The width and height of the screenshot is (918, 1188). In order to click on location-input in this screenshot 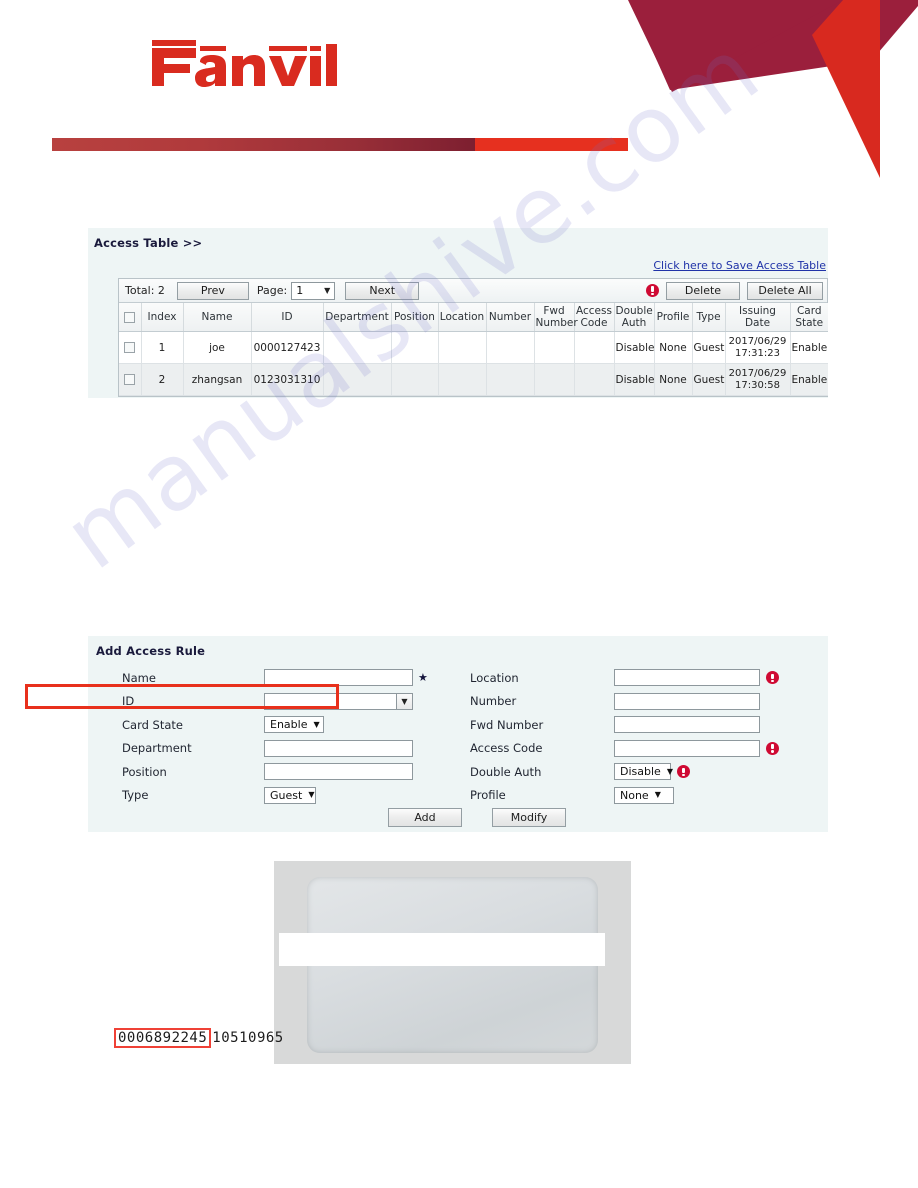, I will do `click(687, 678)`.